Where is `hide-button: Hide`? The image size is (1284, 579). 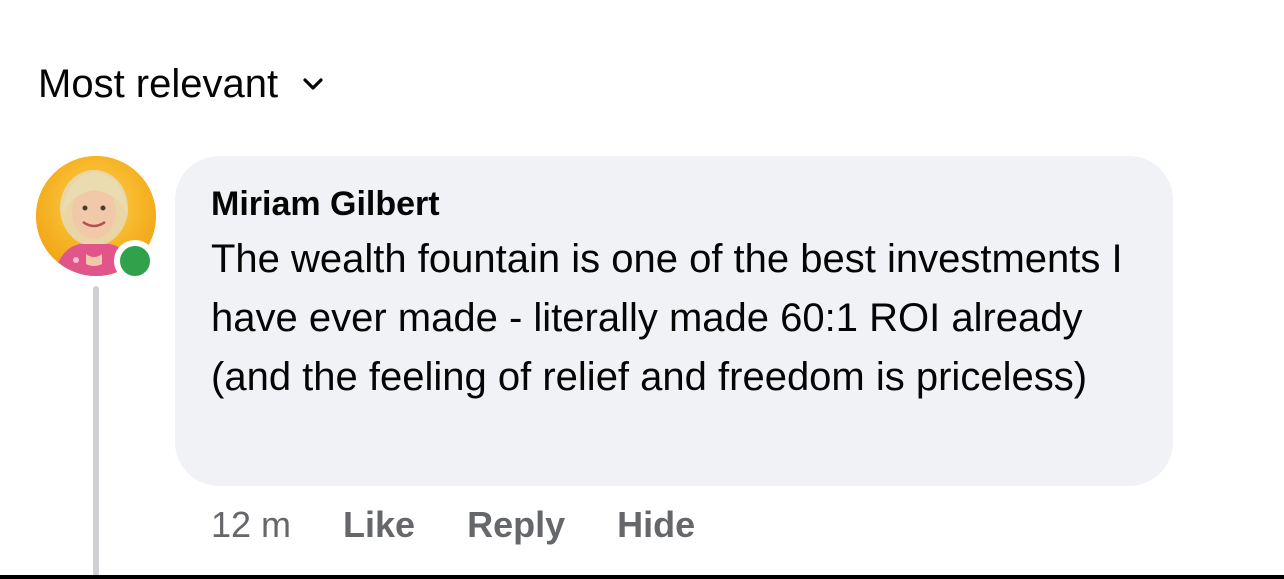
hide-button: Hide is located at coordinates (656, 525).